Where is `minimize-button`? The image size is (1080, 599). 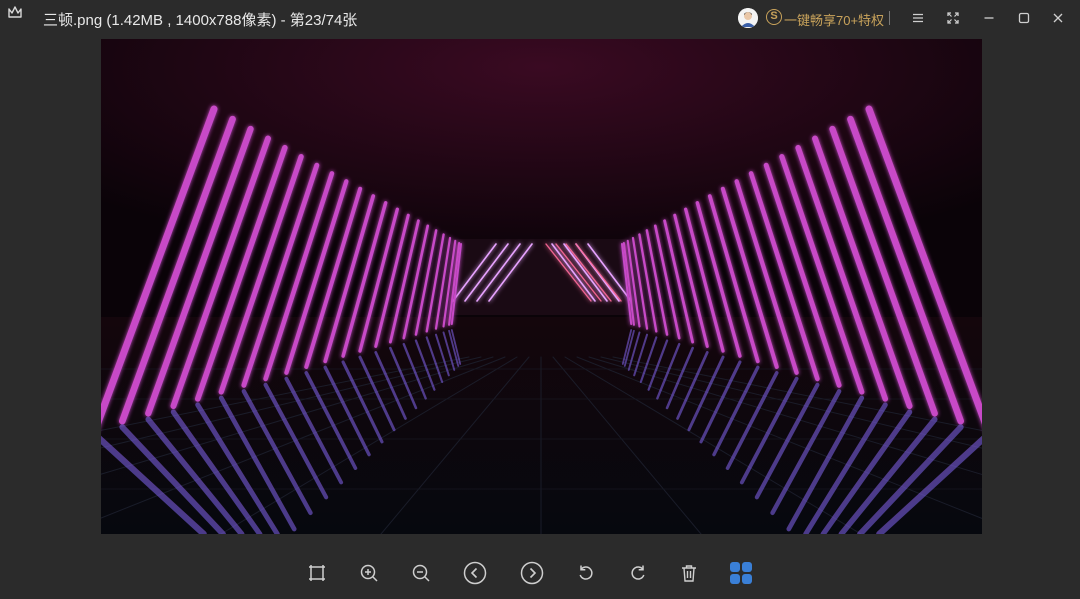
minimize-button is located at coordinates (989, 18).